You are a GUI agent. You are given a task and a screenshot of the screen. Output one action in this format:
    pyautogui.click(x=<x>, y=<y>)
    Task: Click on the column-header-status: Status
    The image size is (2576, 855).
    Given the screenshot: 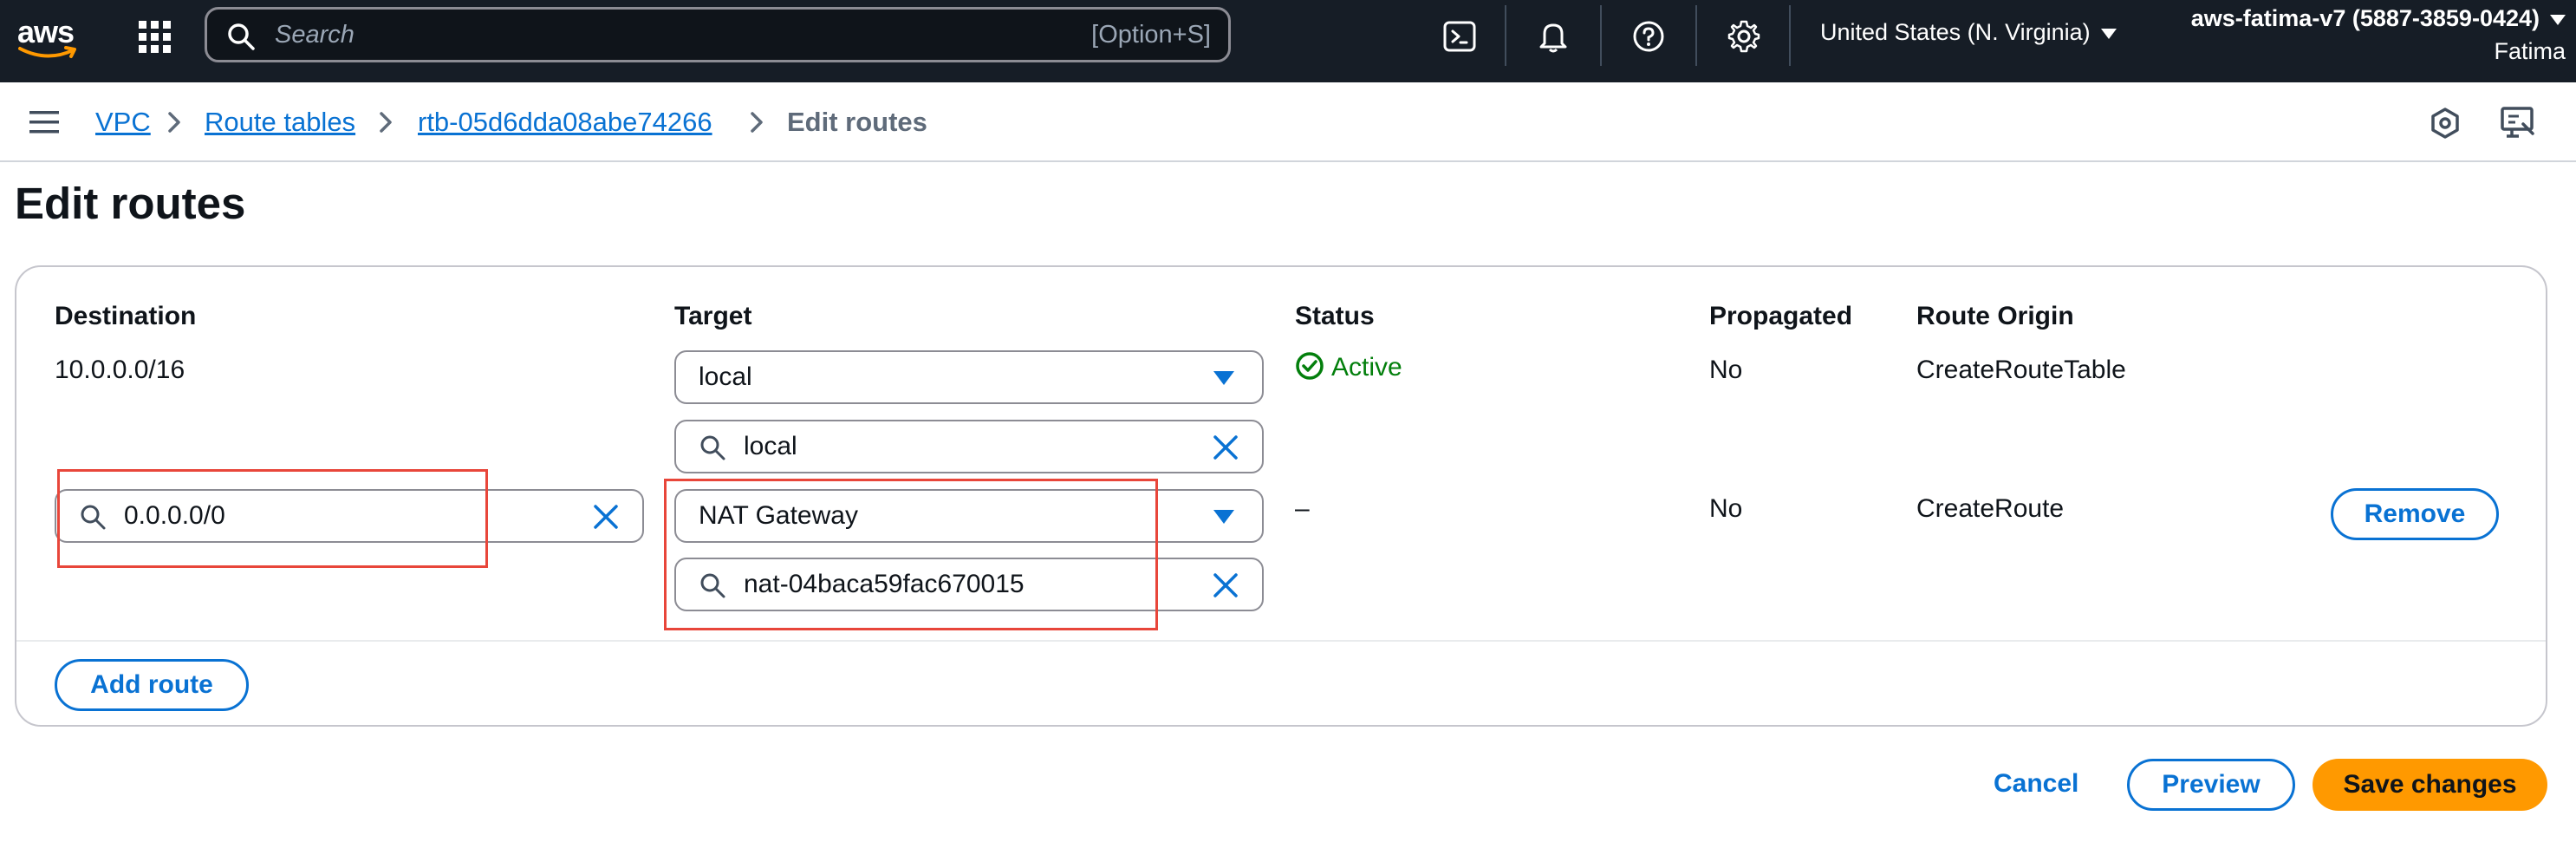 What is the action you would take?
    pyautogui.click(x=1335, y=316)
    